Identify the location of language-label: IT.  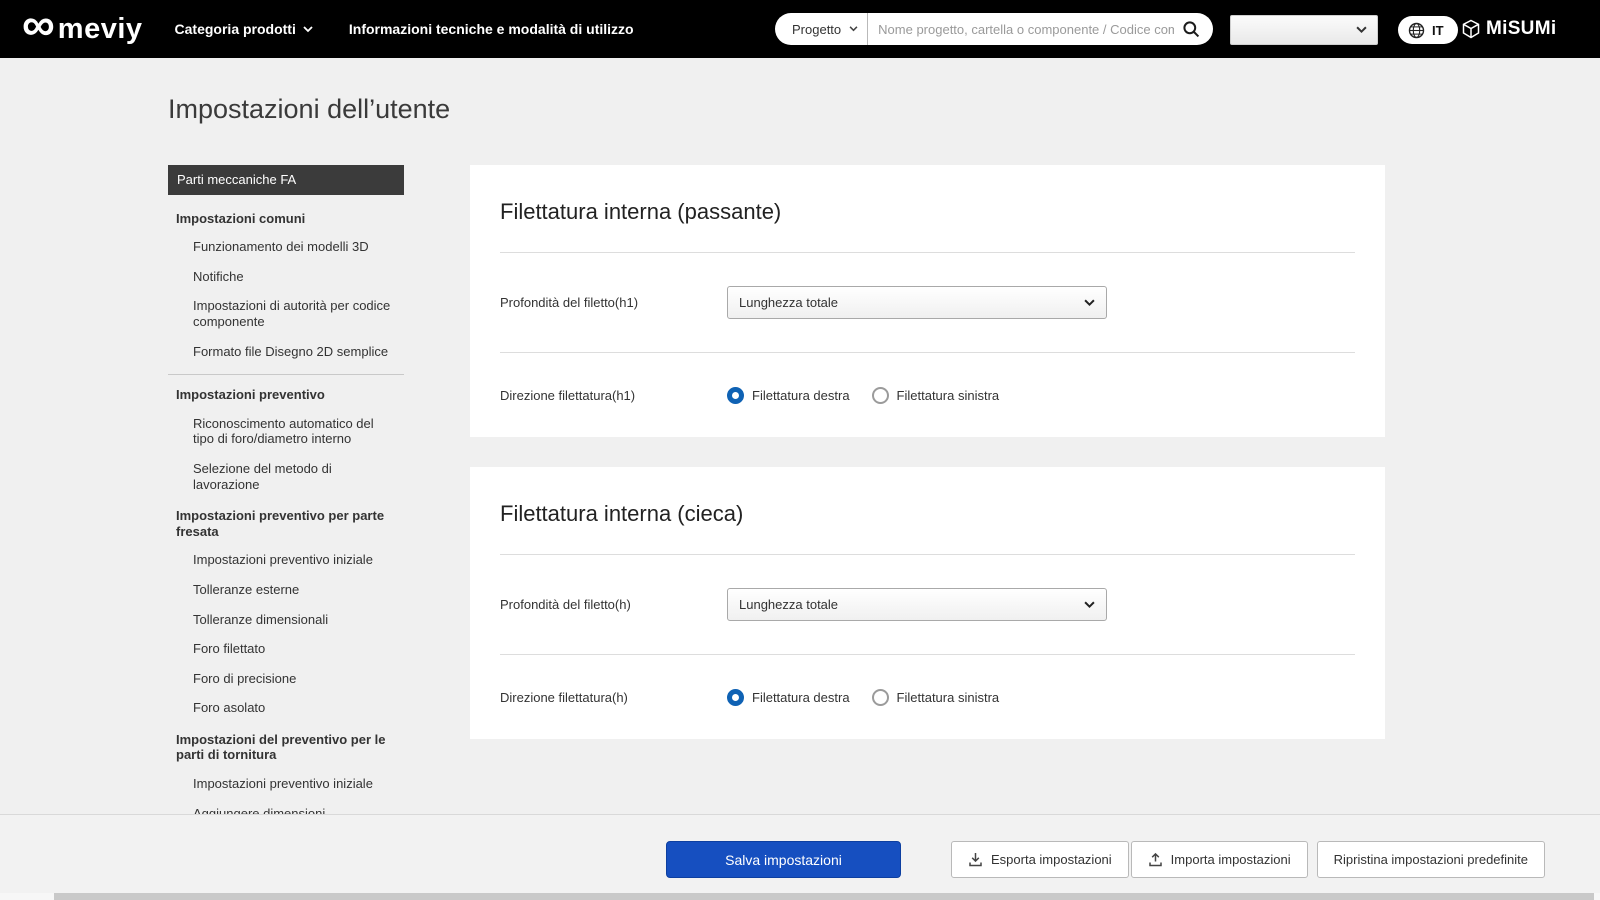
(1438, 30).